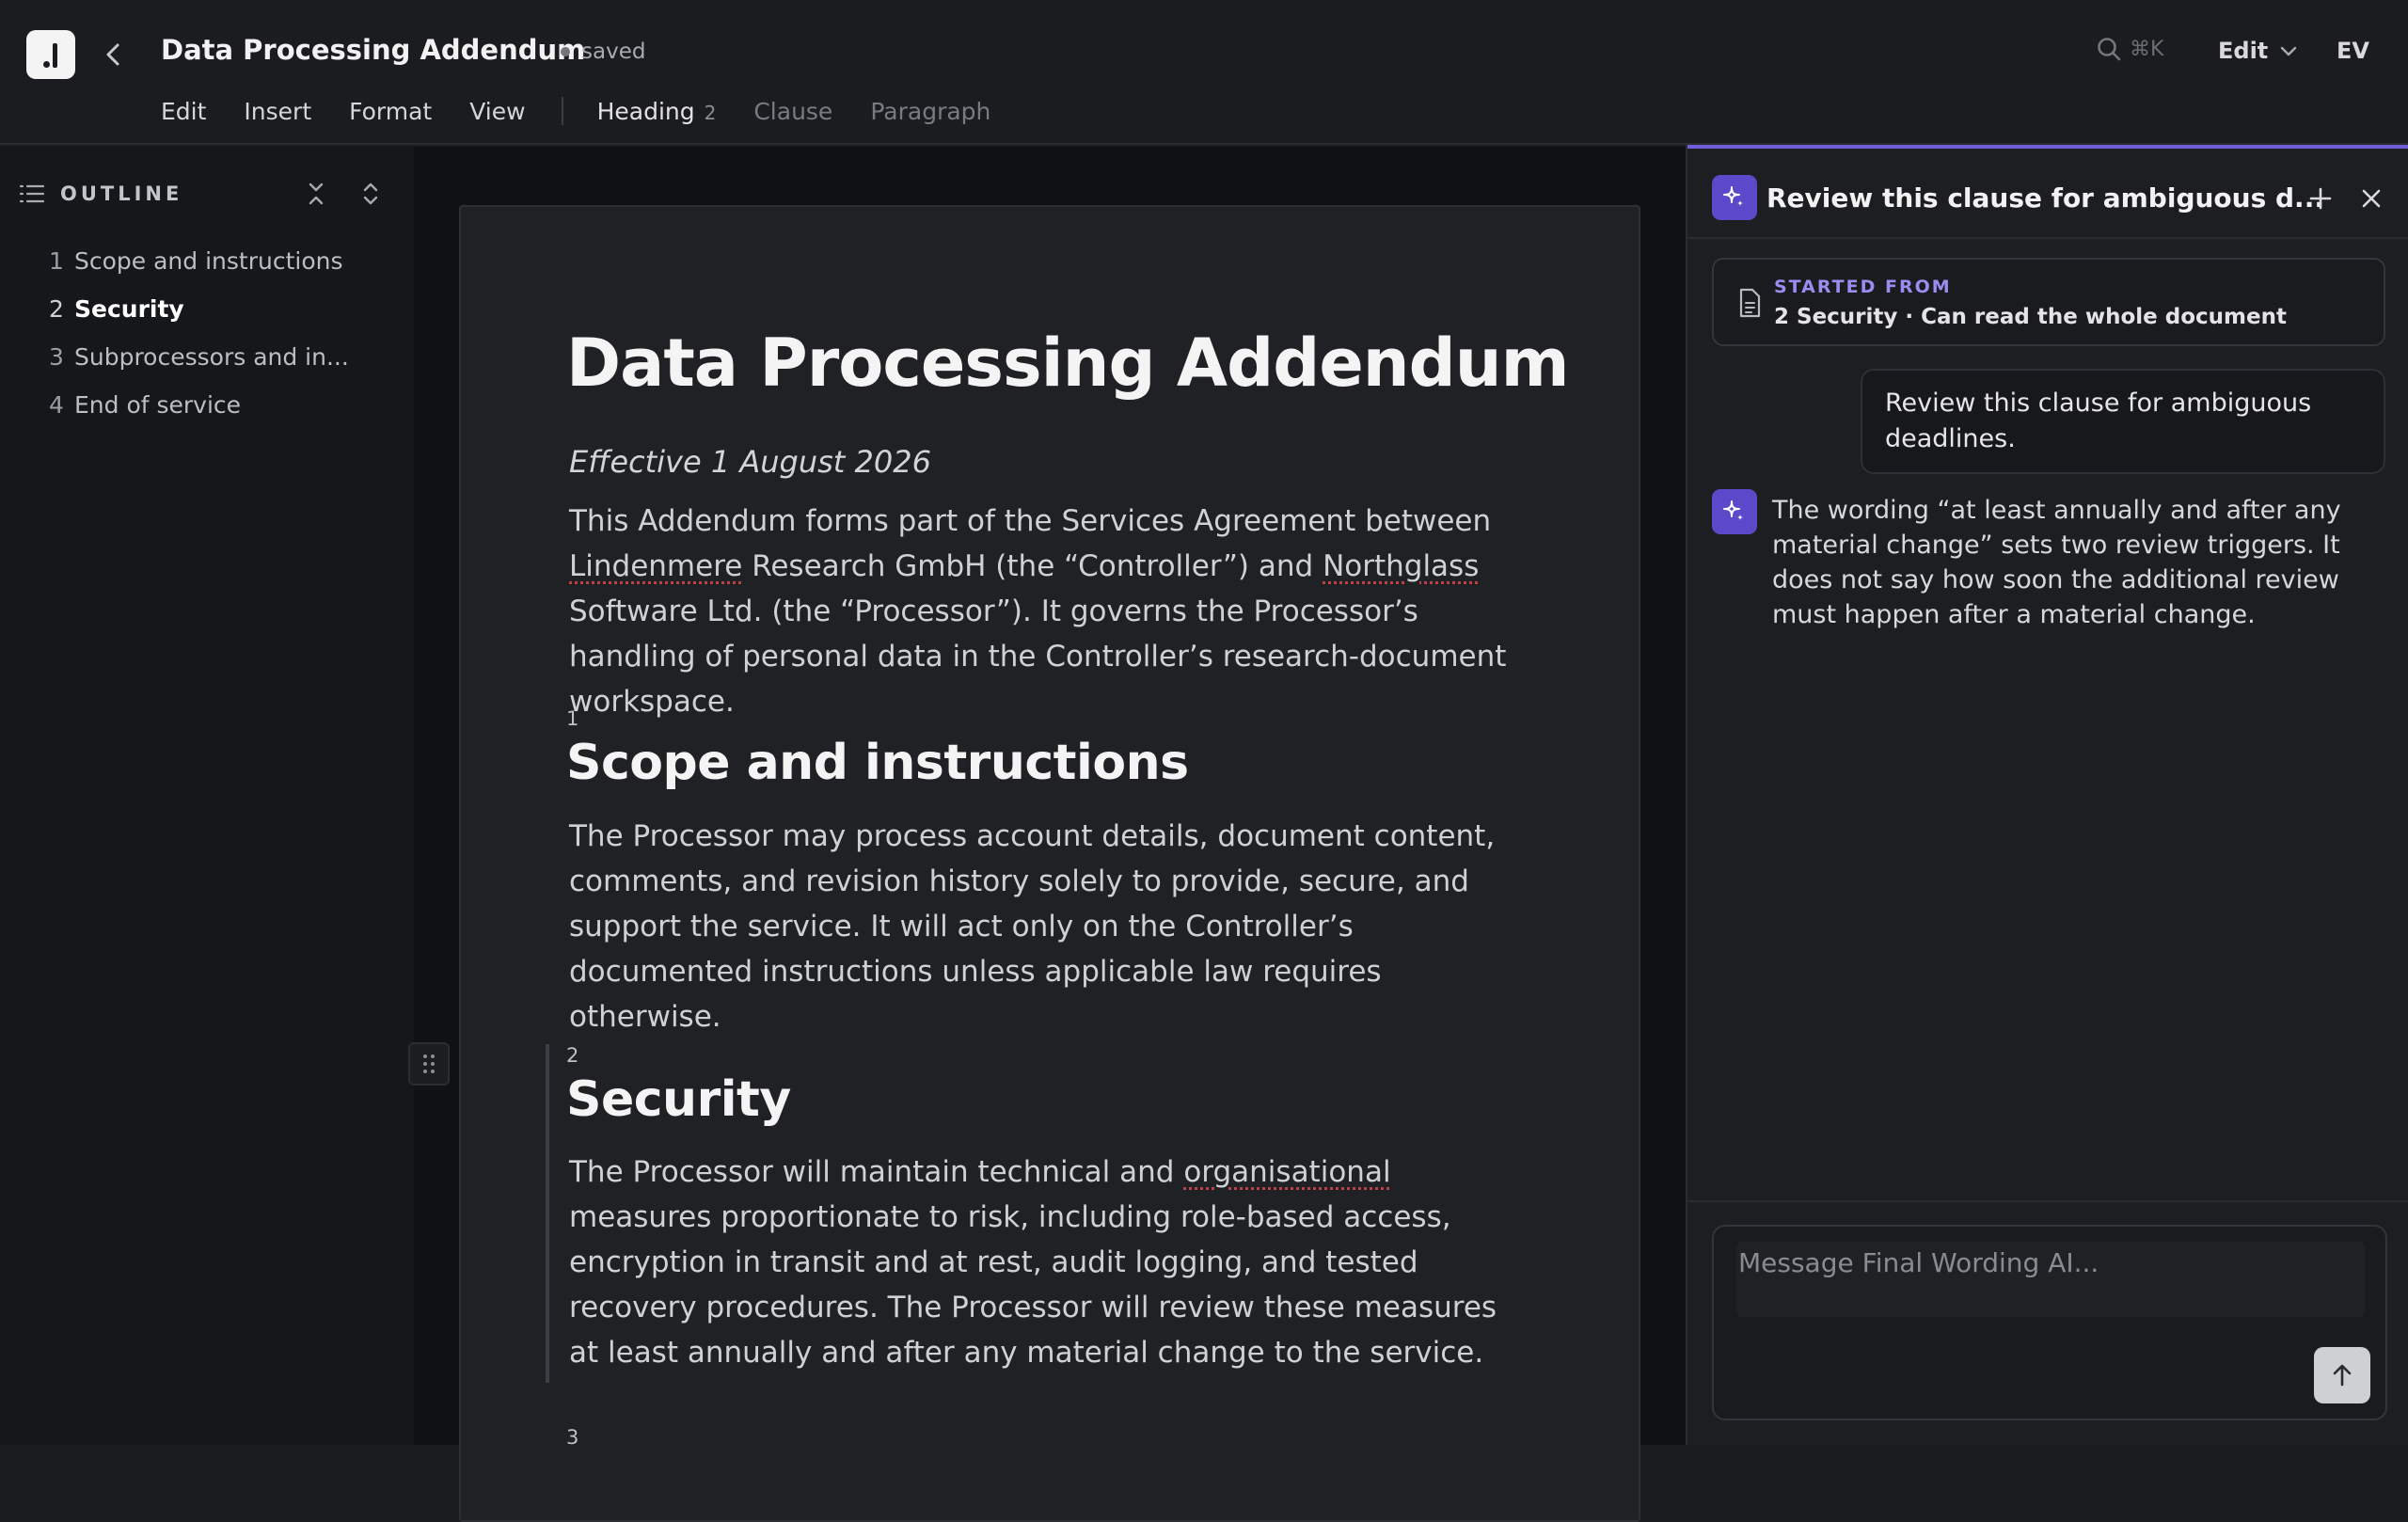 The height and width of the screenshot is (1522, 2408). I want to click on arrow-up-icon, so click(2343, 1376).